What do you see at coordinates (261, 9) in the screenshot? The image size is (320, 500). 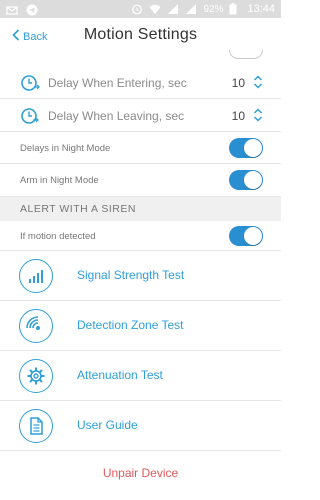 I see `clock-time: 13:44` at bounding box center [261, 9].